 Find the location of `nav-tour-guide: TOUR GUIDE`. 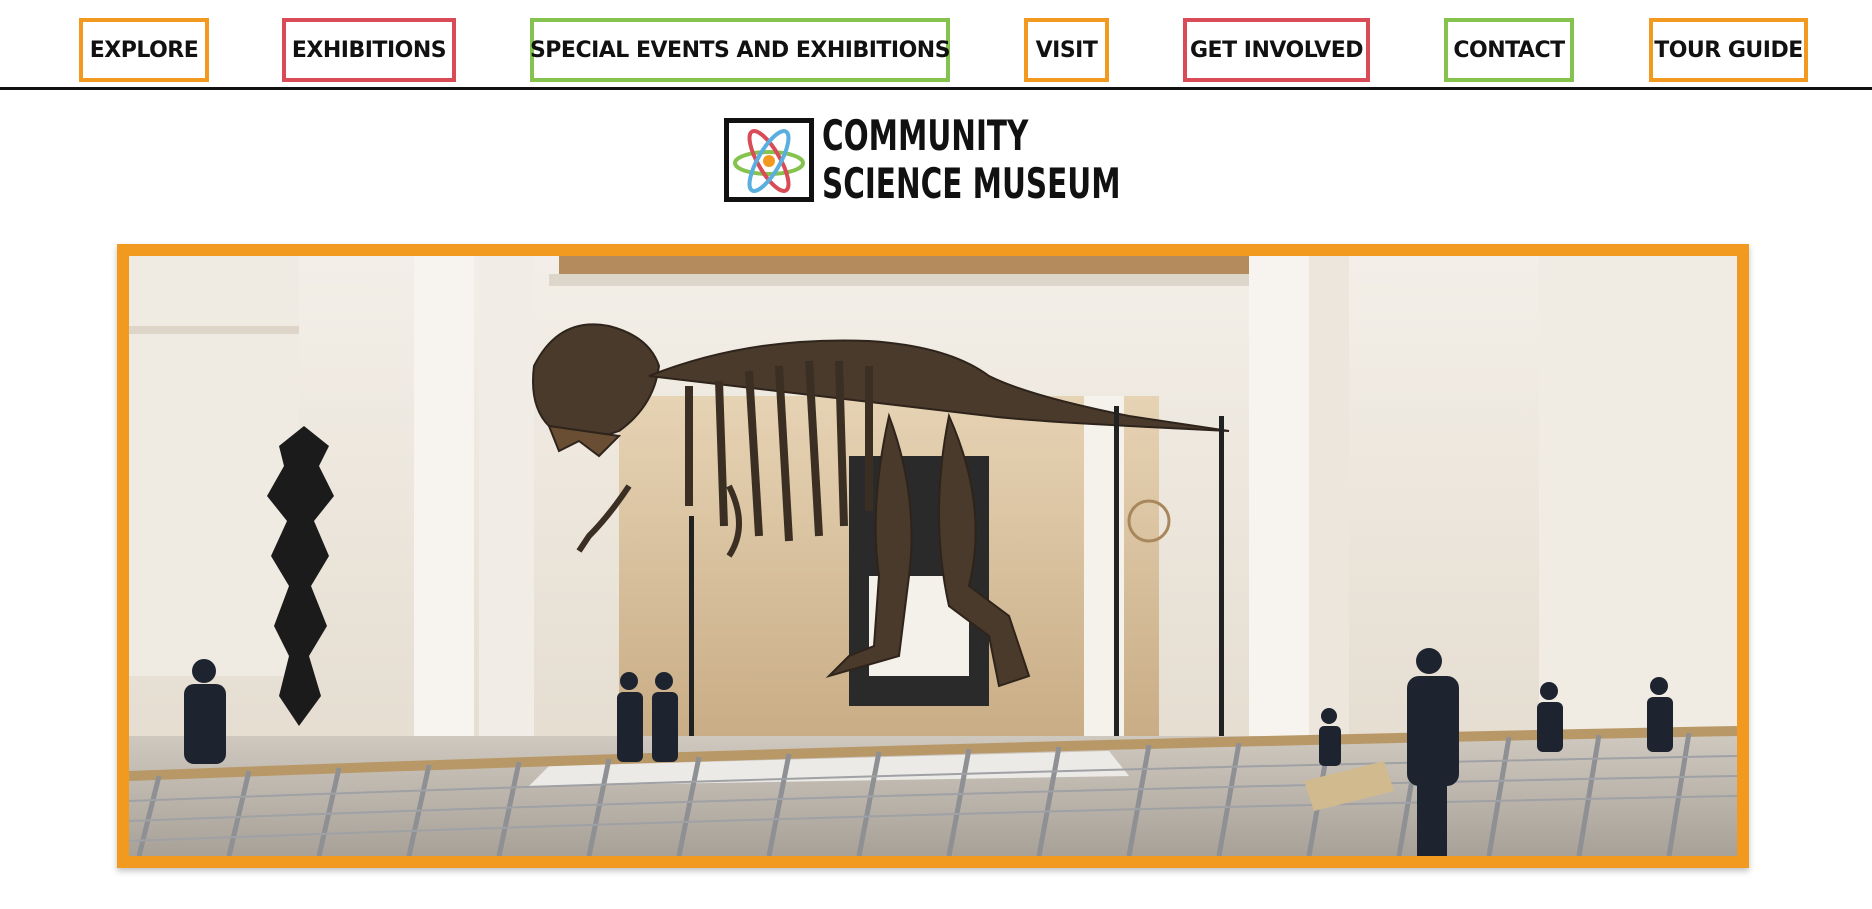

nav-tour-guide: TOUR GUIDE is located at coordinates (1728, 50).